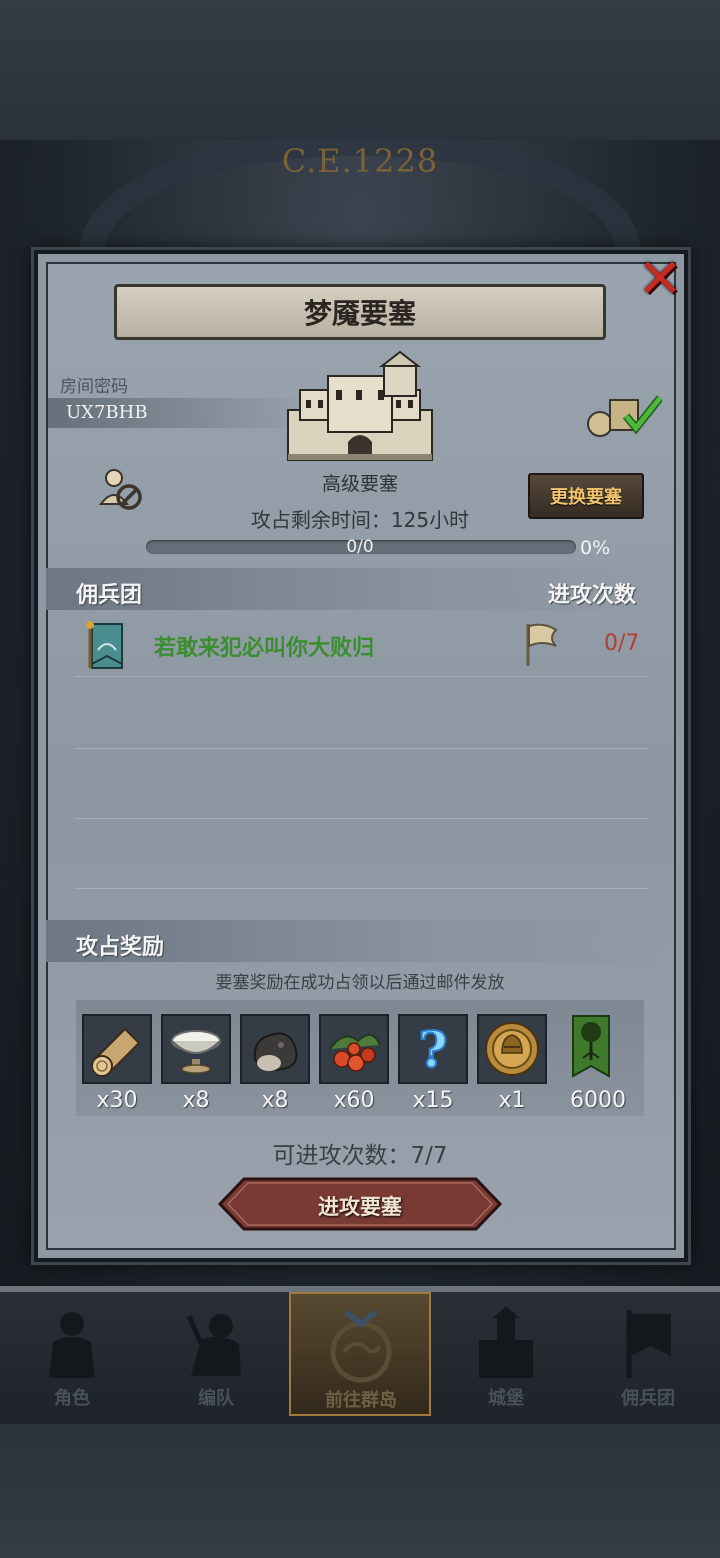  I want to click on wood-log-icon, so click(116, 1052).